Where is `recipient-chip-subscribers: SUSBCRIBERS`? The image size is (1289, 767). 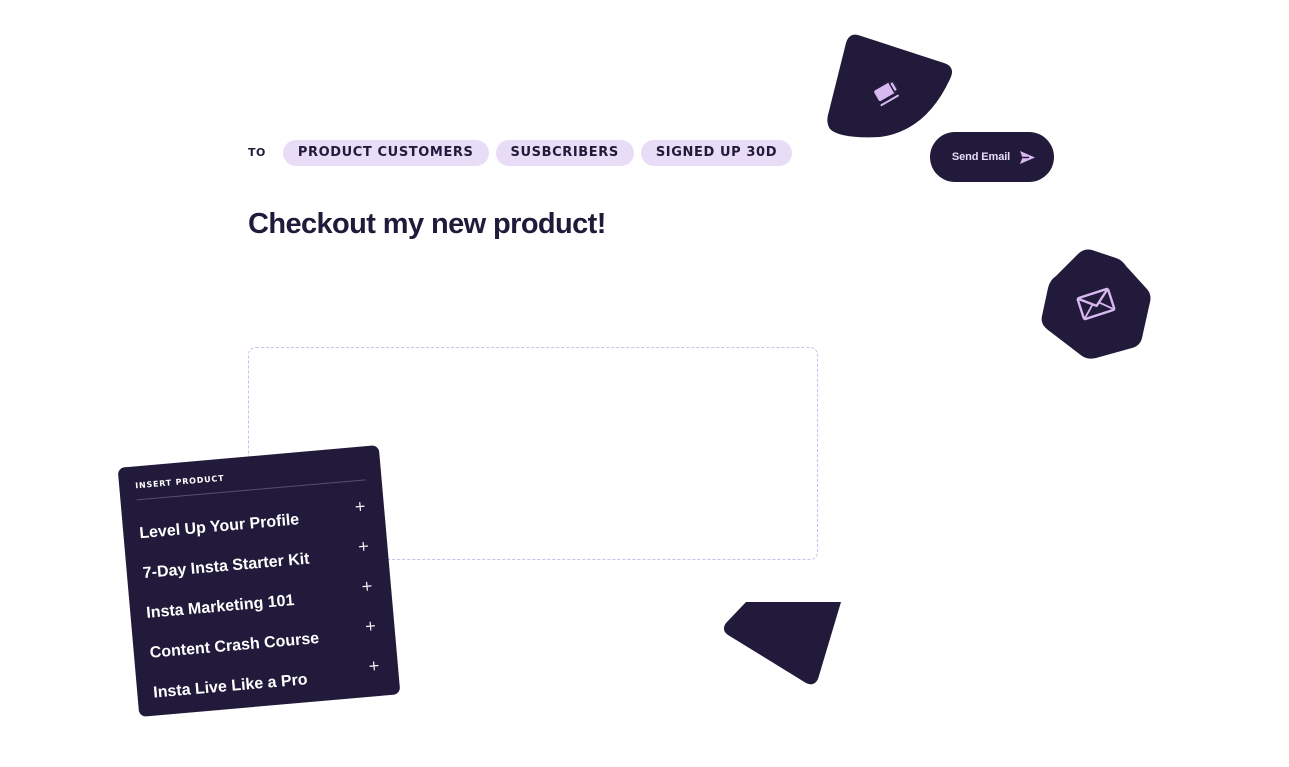
recipient-chip-subscribers: SUSBCRIBERS is located at coordinates (564, 153).